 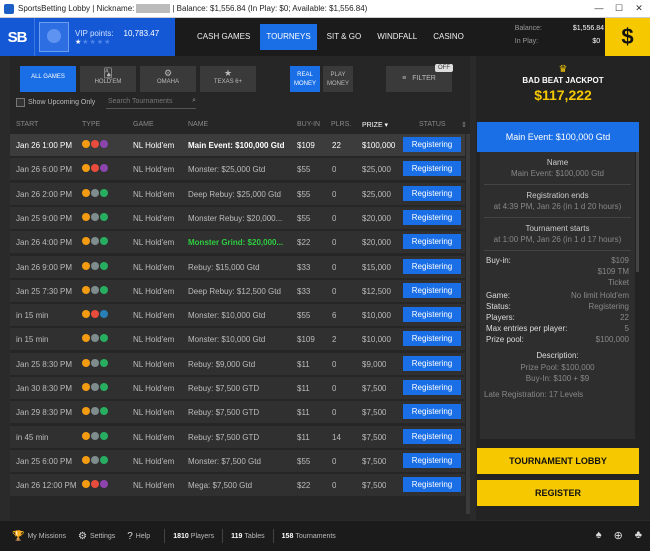 I want to click on search-icon: ⌕, so click(x=194, y=101).